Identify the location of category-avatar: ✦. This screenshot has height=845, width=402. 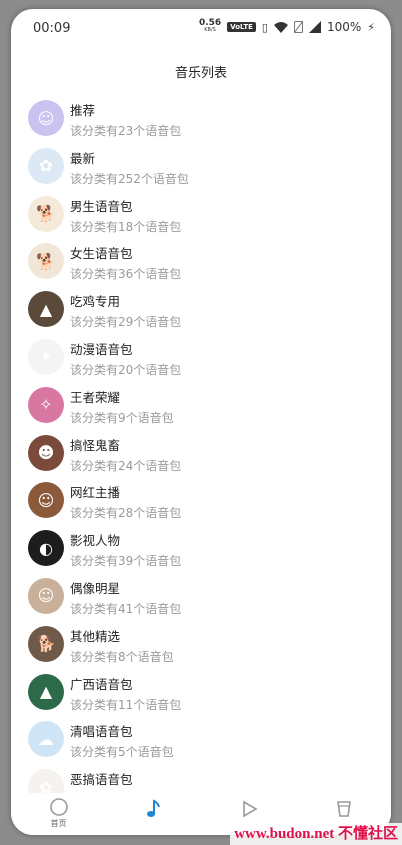
(46, 356).